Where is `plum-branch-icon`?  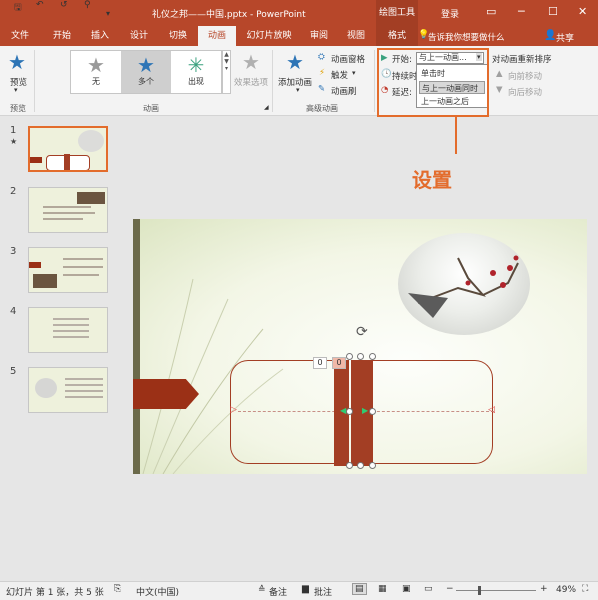 plum-branch-icon is located at coordinates (463, 286).